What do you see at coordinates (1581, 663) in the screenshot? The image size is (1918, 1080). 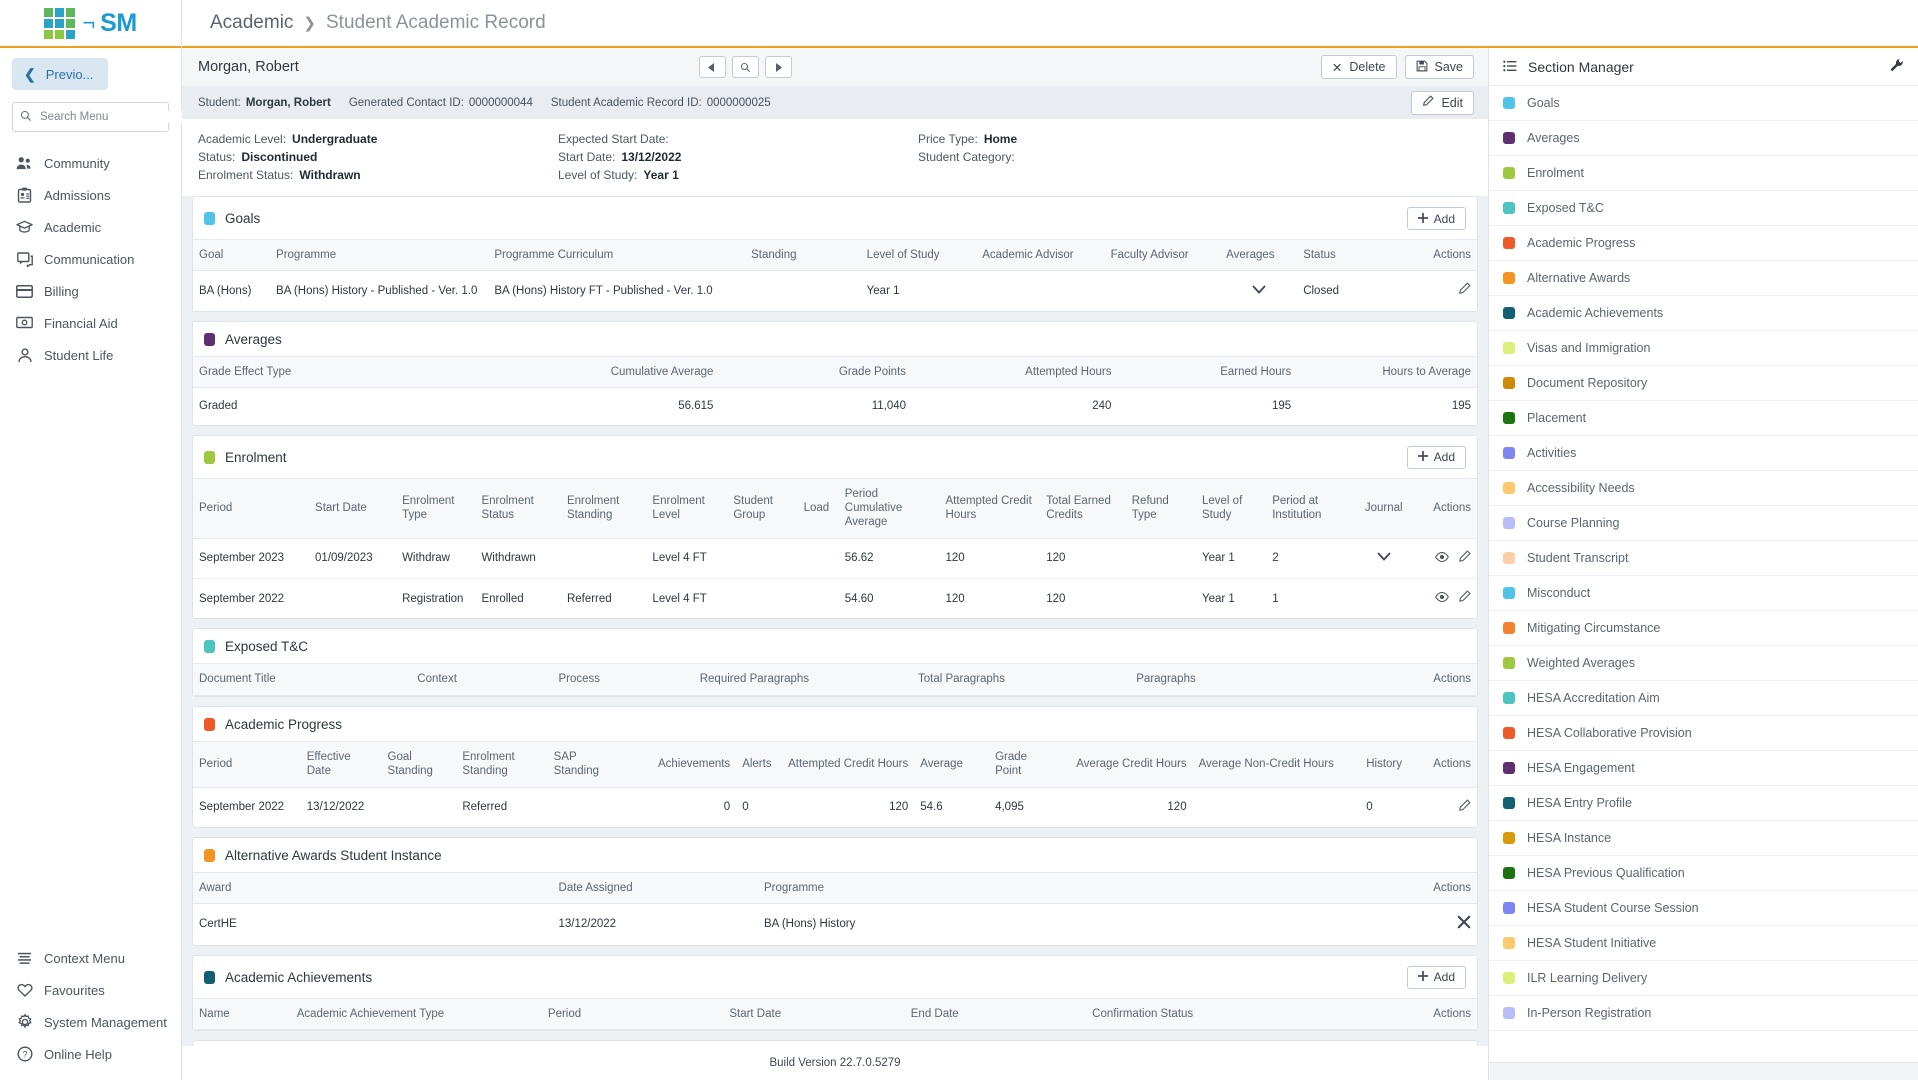 I see `section-manager-item-label: Weighted Averages` at bounding box center [1581, 663].